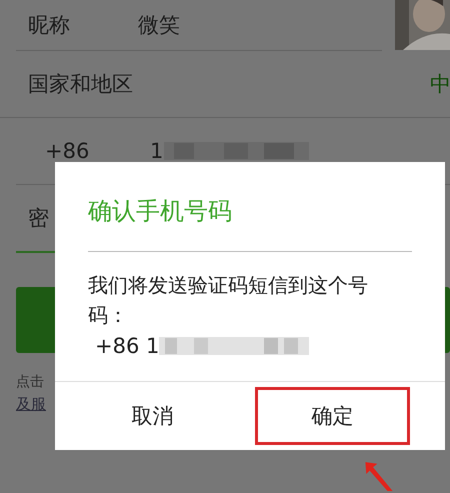 The height and width of the screenshot is (493, 450). Describe the element at coordinates (67, 151) in the screenshot. I see `country-code: +86` at that location.